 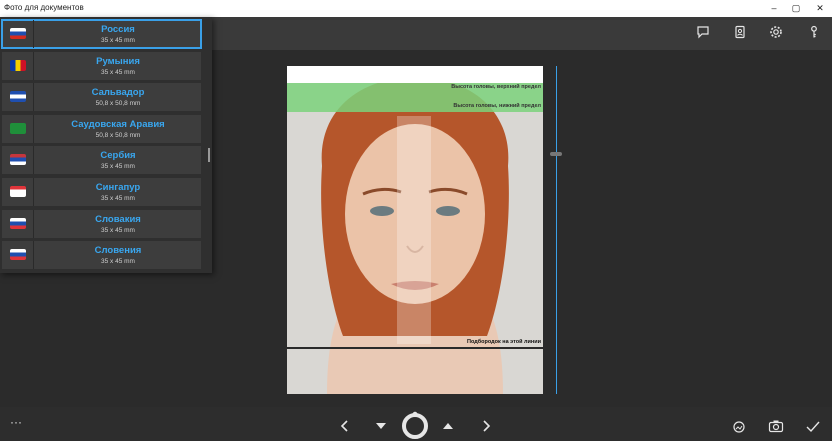 I want to click on down-triangle-icon, so click(x=381, y=426).